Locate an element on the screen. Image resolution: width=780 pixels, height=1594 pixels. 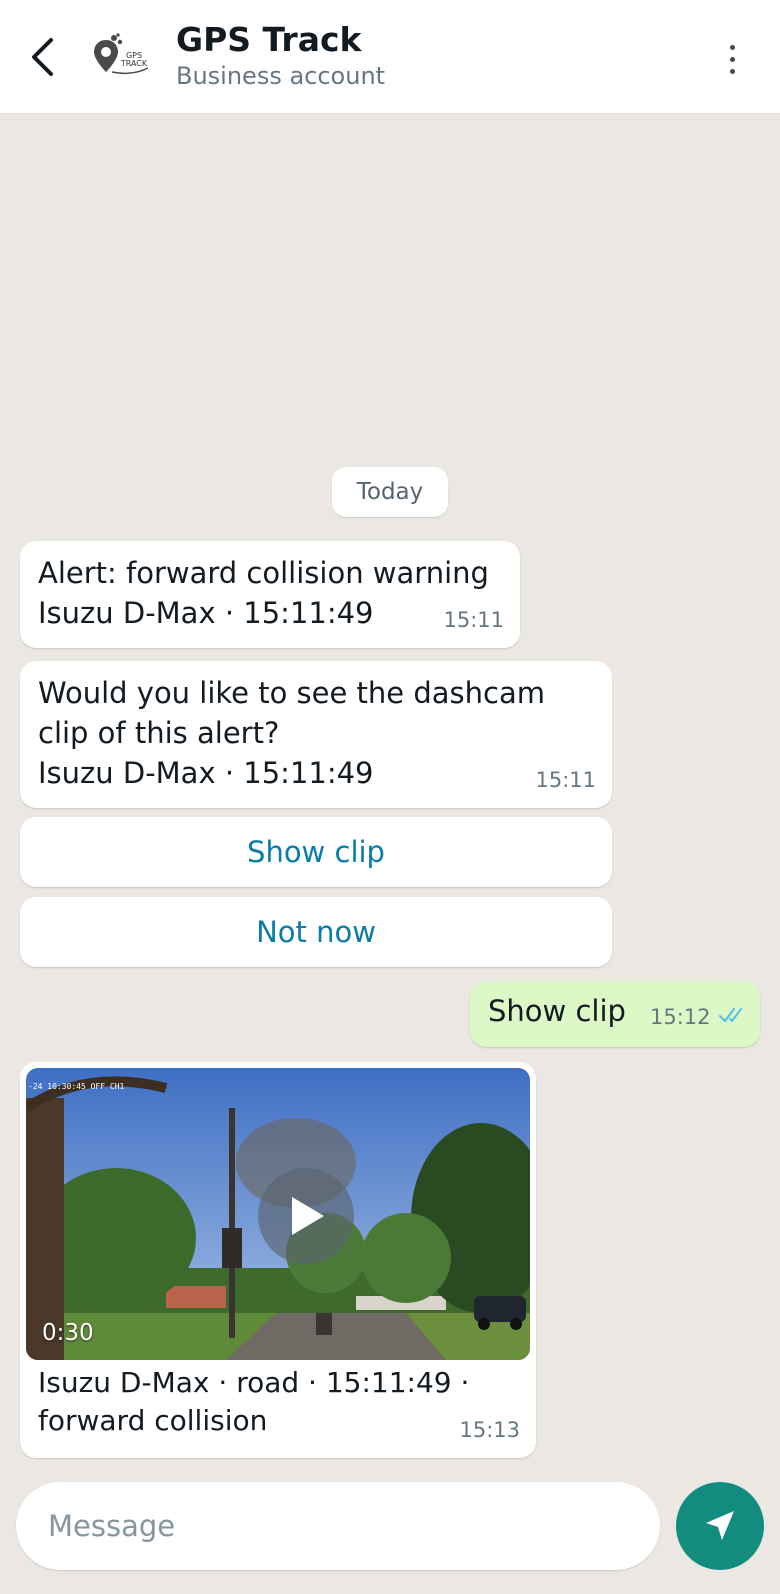
message-time: 15:12 is located at coordinates (680, 1017).